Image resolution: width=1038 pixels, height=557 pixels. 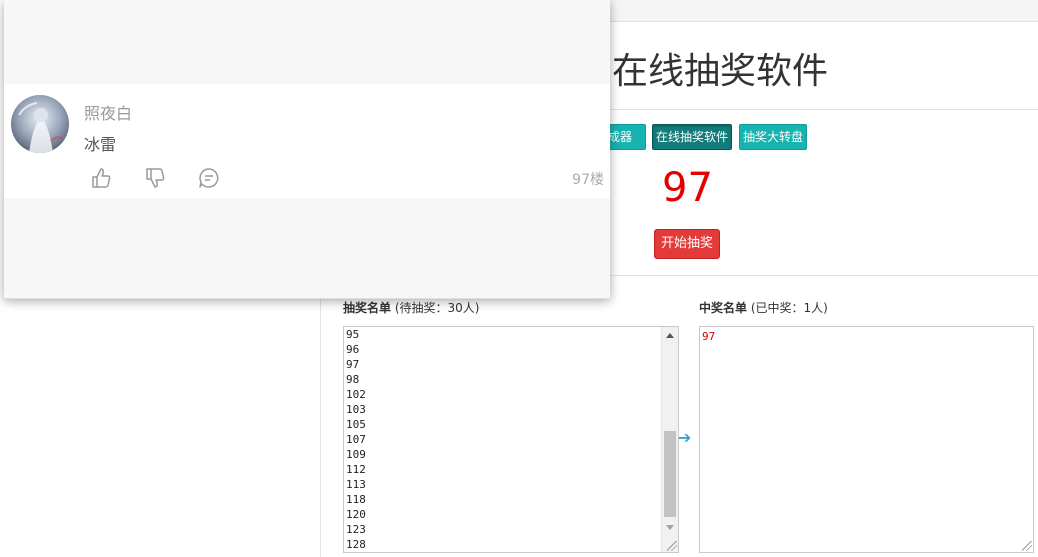 What do you see at coordinates (101, 178) in the screenshot?
I see `like-icon` at bounding box center [101, 178].